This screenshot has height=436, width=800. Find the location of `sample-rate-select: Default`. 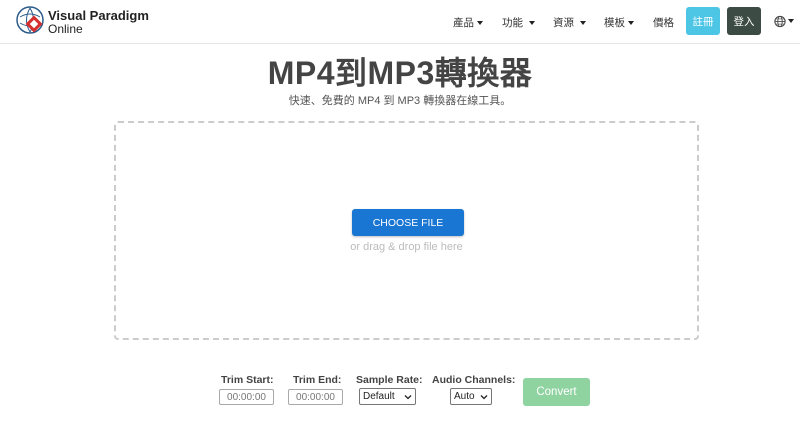

sample-rate-select: Default is located at coordinates (387, 396).